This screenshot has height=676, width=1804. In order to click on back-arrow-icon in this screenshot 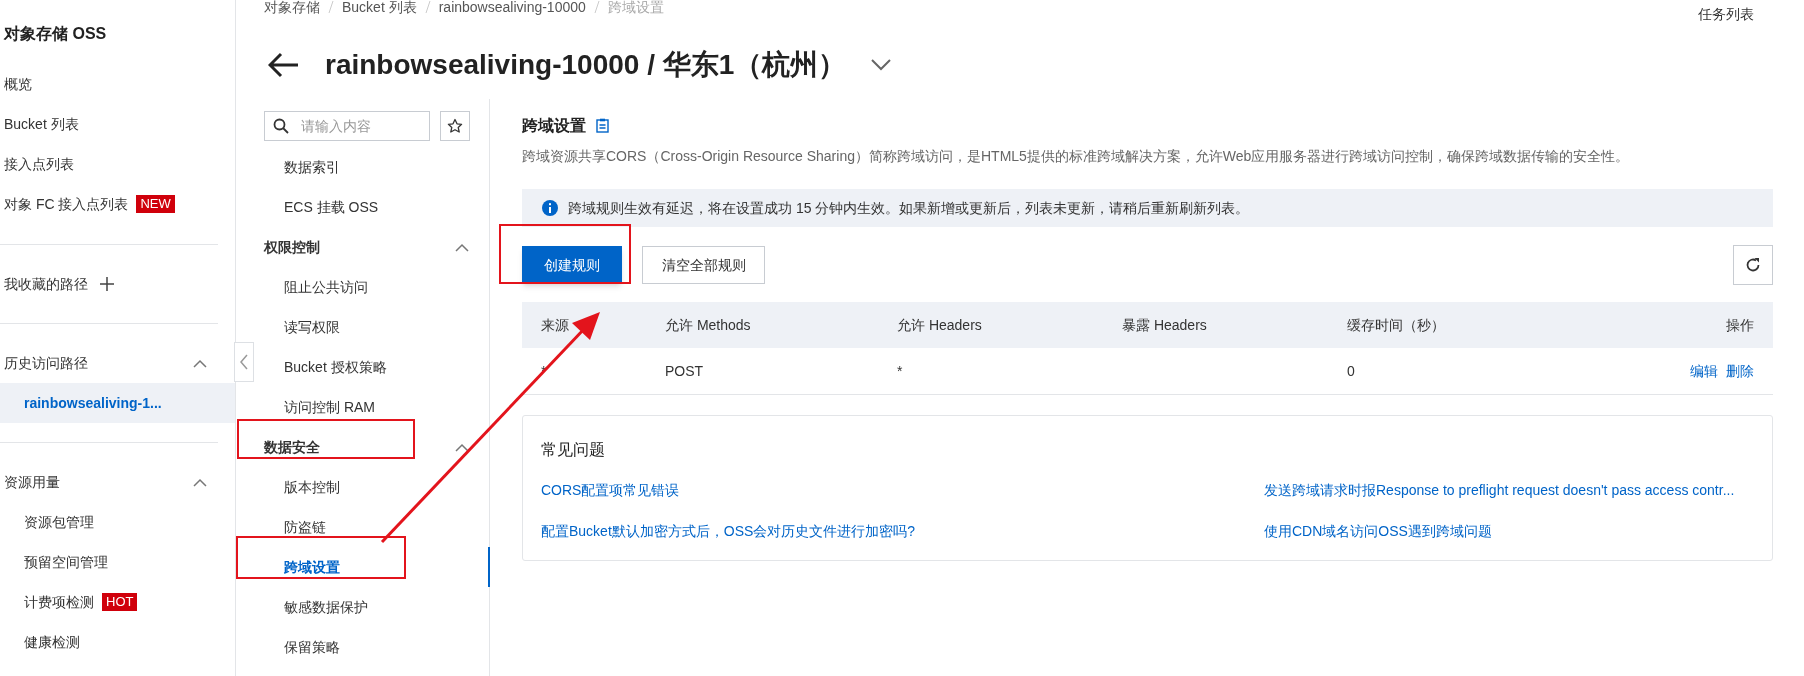, I will do `click(284, 65)`.